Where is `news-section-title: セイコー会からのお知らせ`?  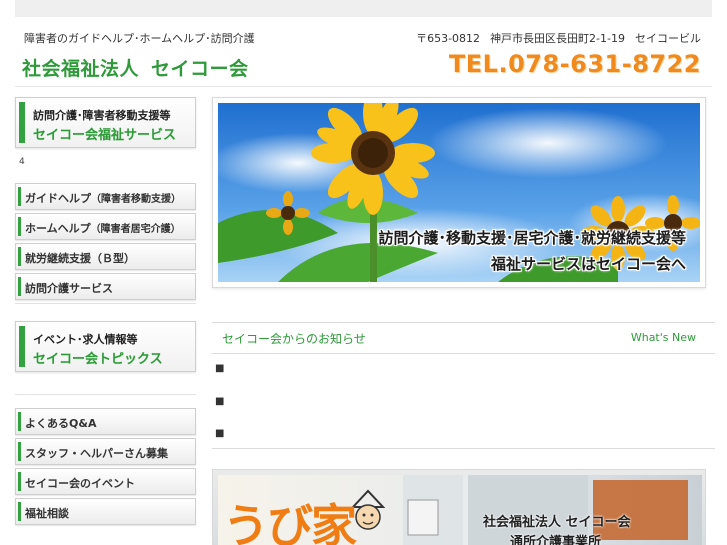
news-section-title: セイコー会からのお知らせ is located at coordinates (294, 339).